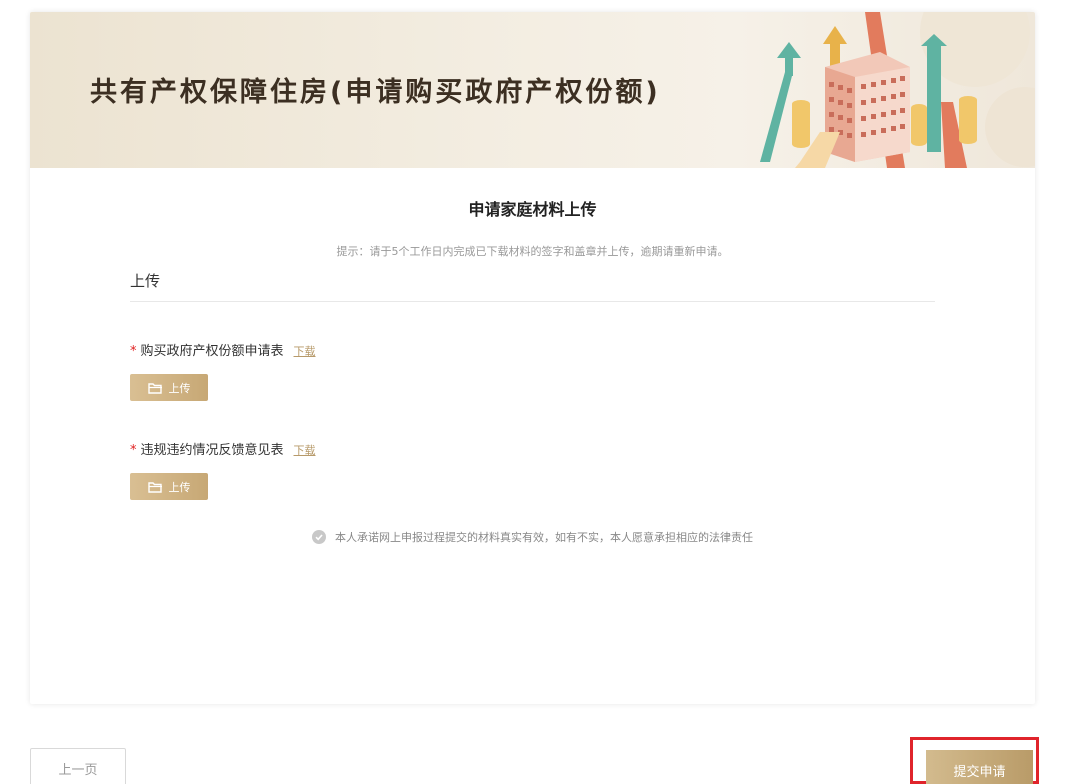  I want to click on upload-heading: 上传, so click(145, 281).